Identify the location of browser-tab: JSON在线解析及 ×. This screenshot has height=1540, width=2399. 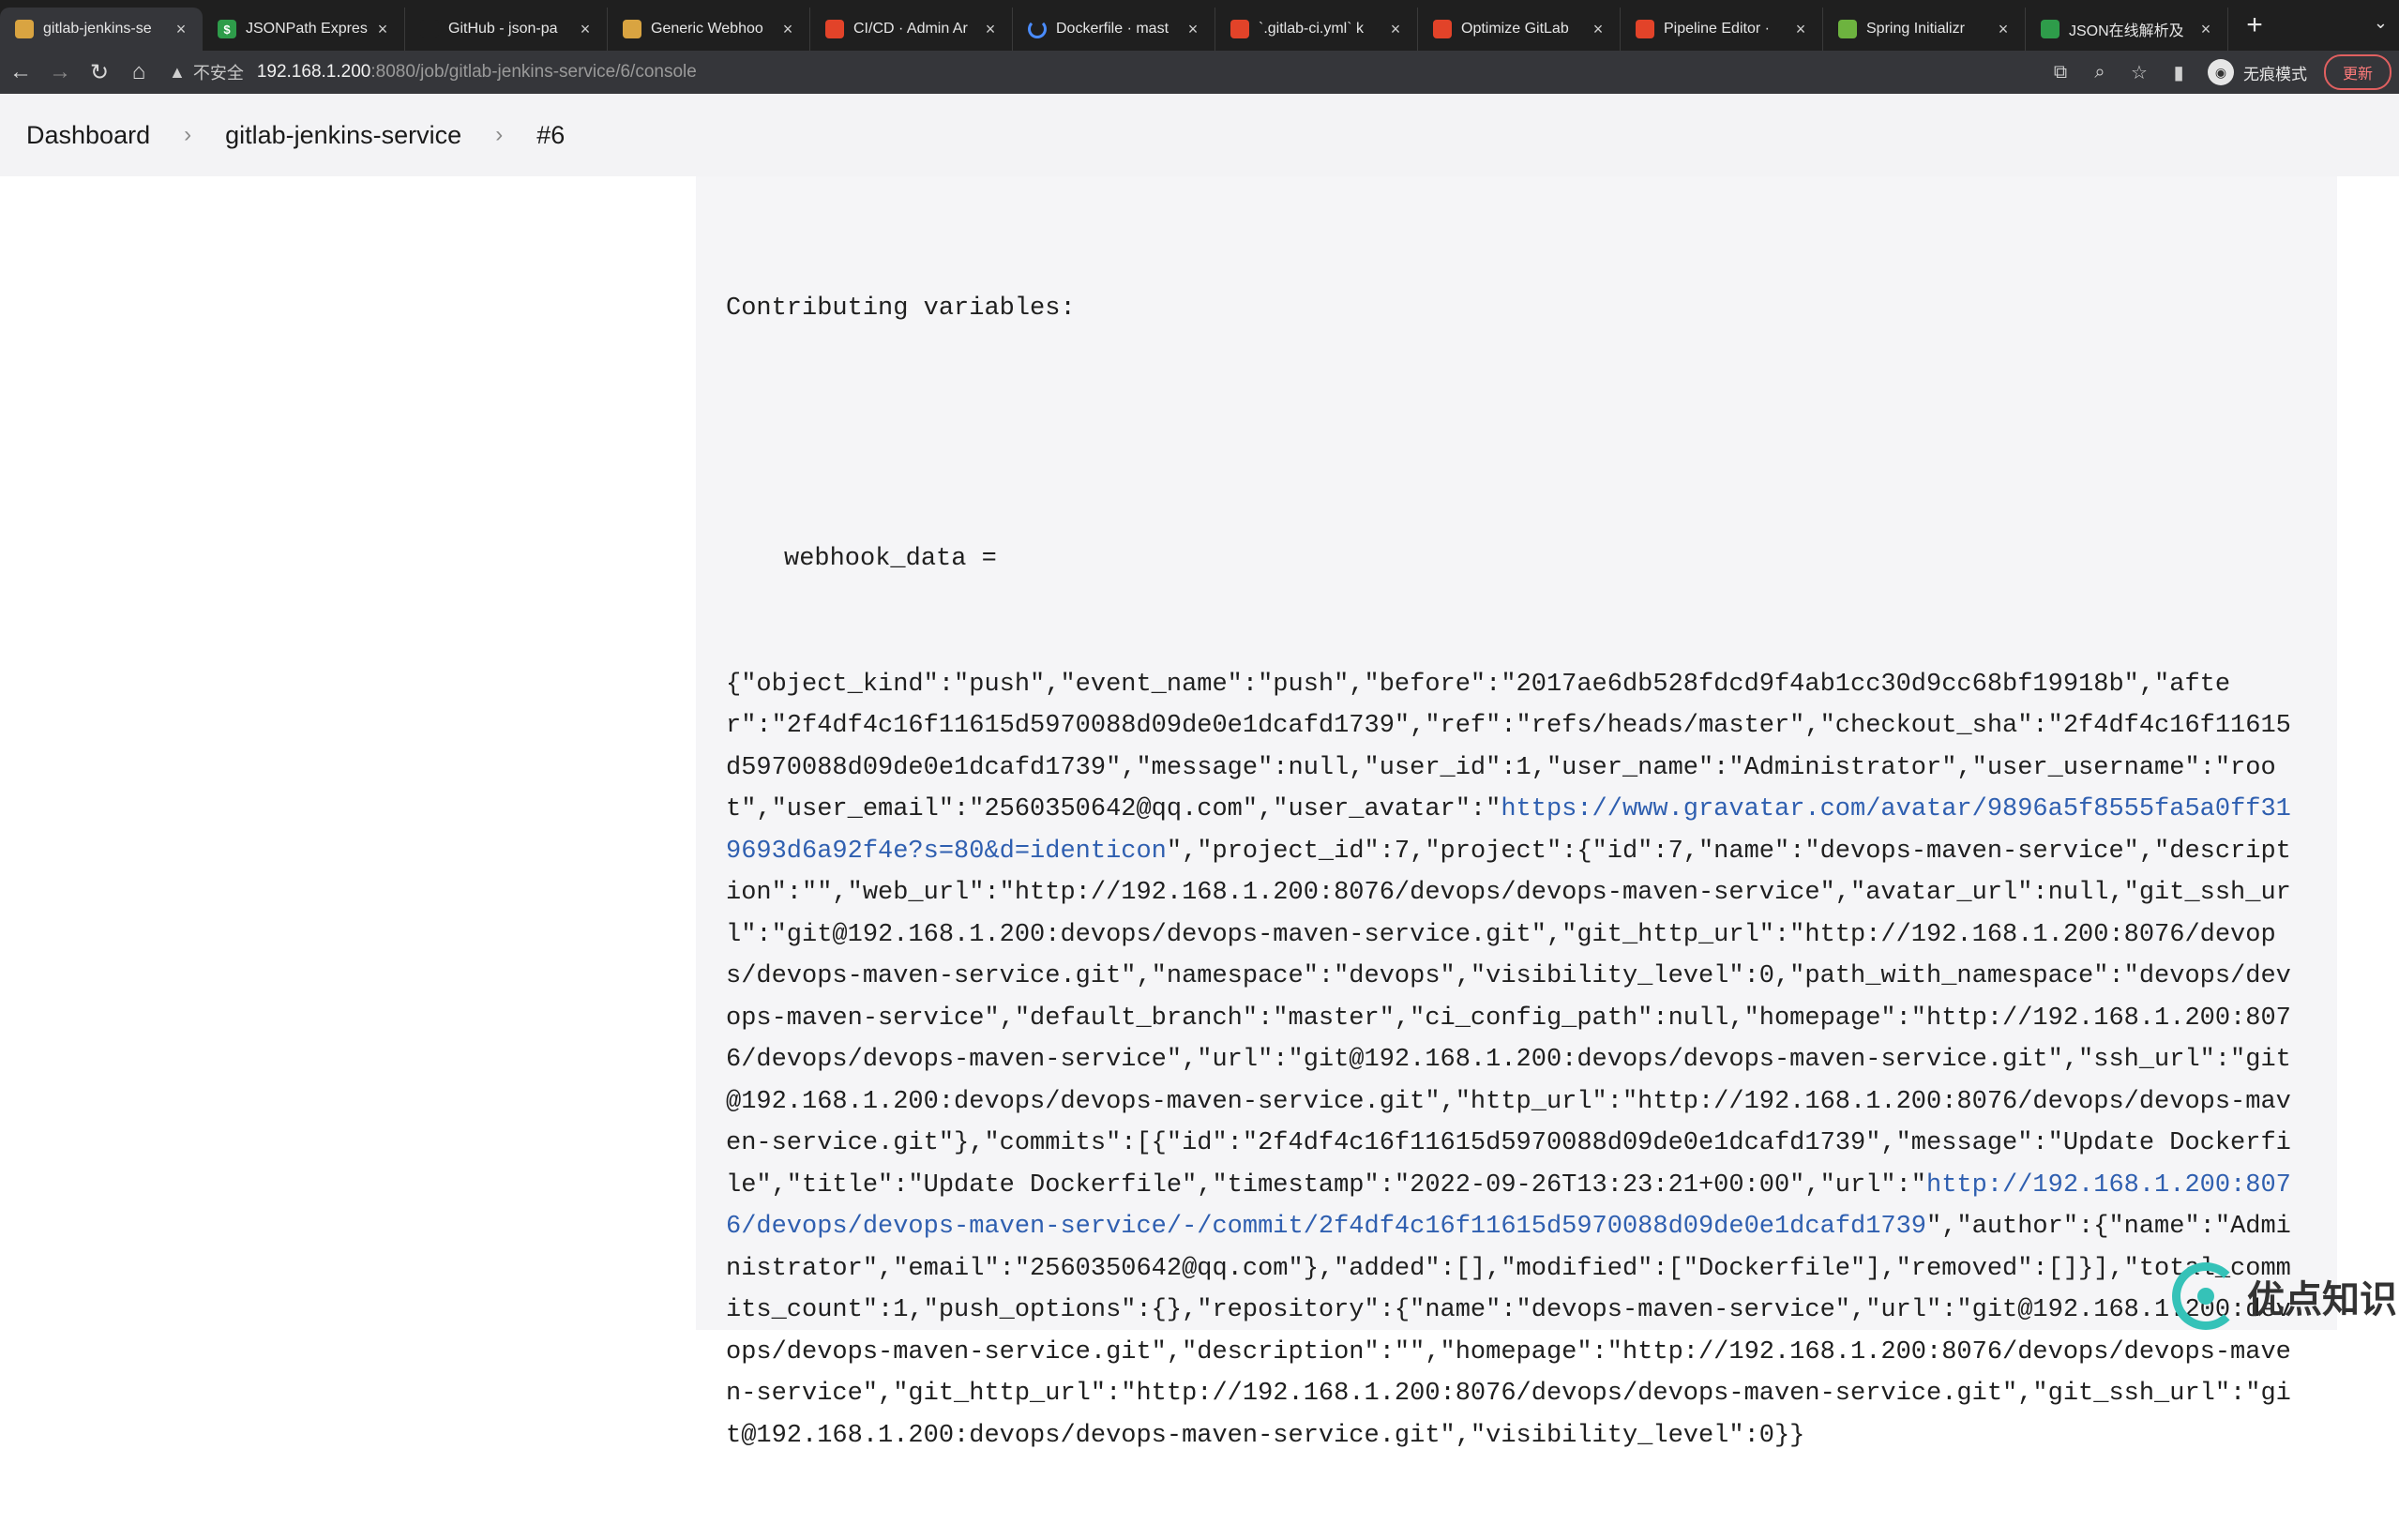
(2127, 29).